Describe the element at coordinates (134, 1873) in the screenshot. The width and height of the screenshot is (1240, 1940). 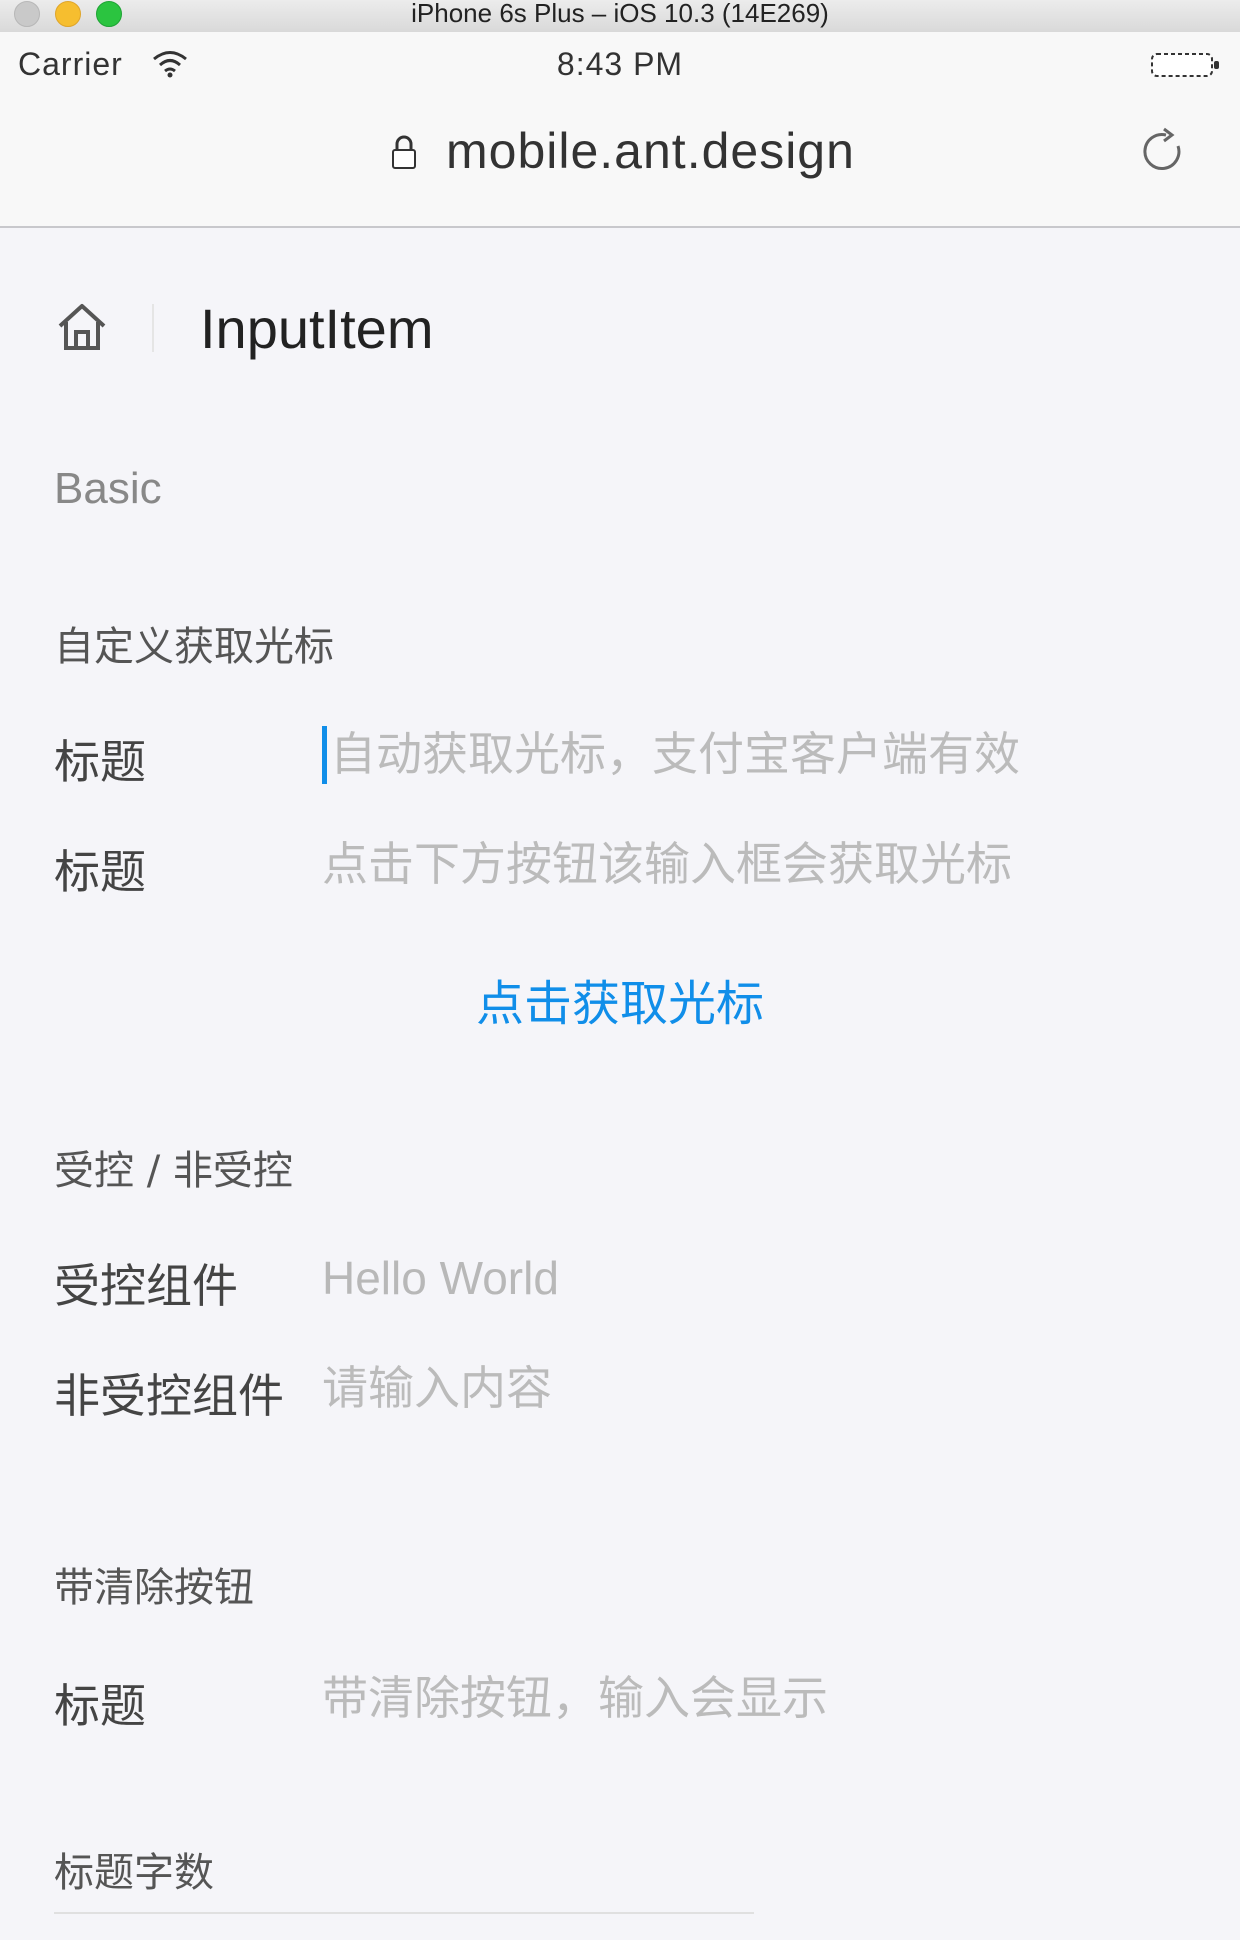
I see `section-title-title-length: 标题字数` at that location.